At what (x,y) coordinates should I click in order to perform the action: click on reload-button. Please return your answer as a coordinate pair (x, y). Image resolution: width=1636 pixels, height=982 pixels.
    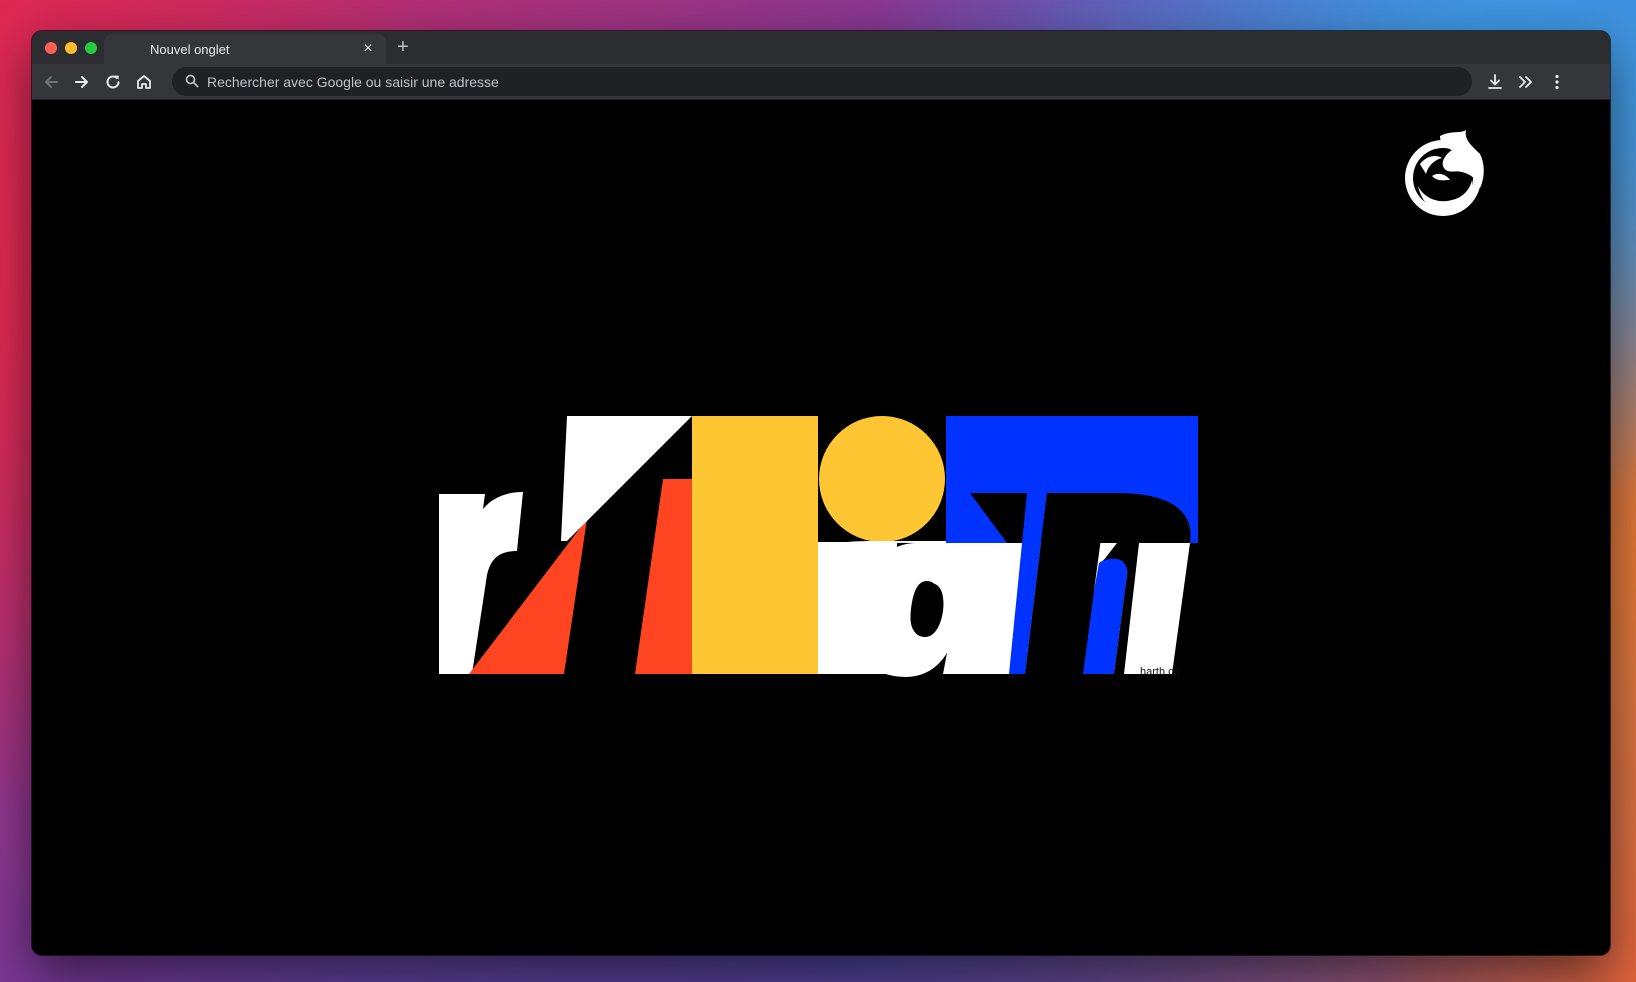
    Looking at the image, I should click on (113, 82).